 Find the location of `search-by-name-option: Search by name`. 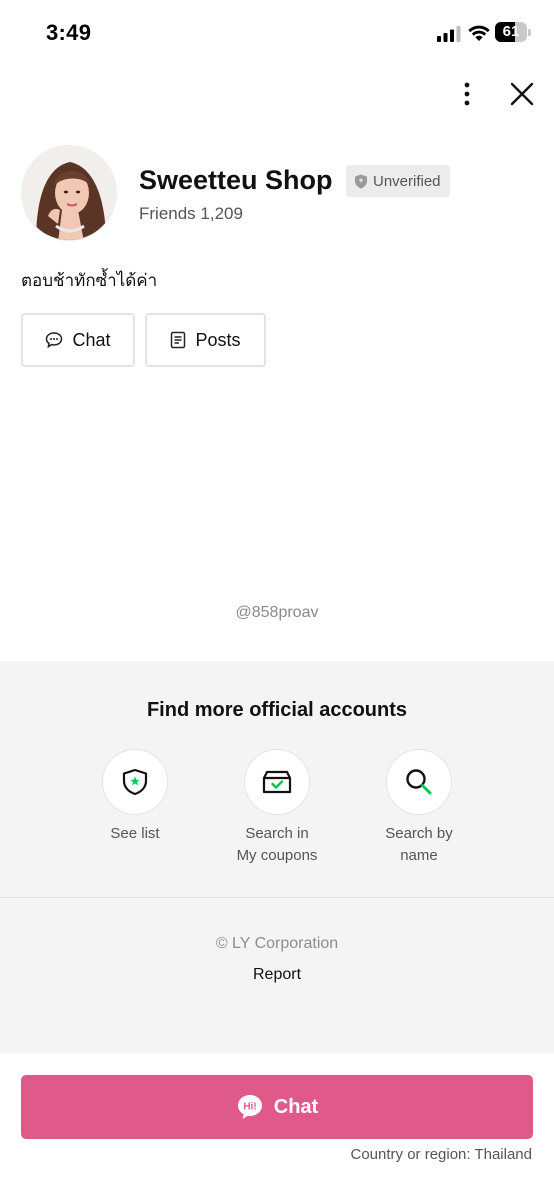

search-by-name-option: Search by name is located at coordinates (419, 808).